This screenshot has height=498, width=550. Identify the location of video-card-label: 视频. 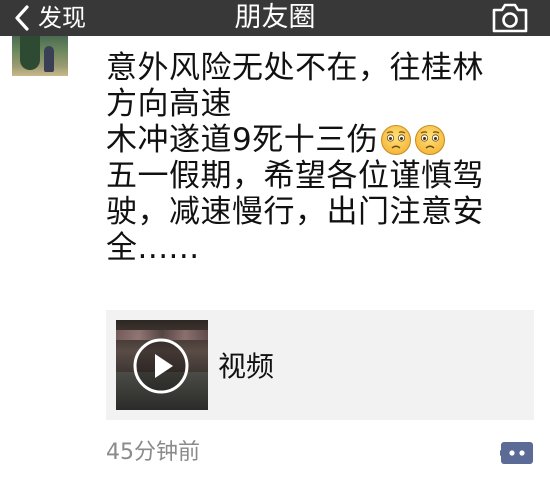
(246, 366).